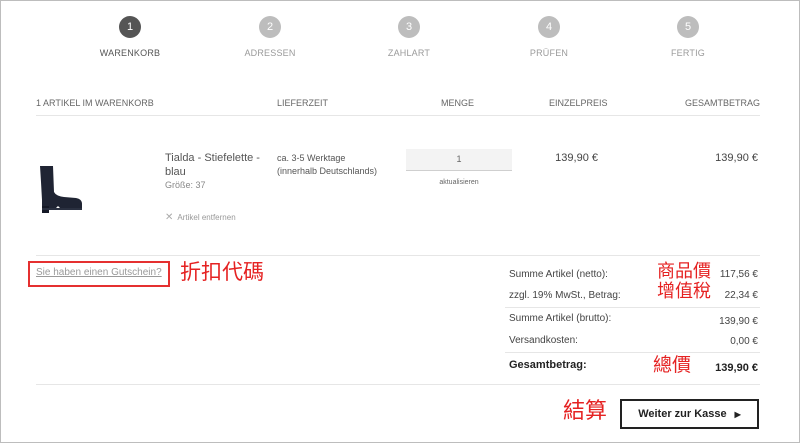  What do you see at coordinates (548, 365) in the screenshot?
I see `grand-total-label: Gesamtbetrag:` at bounding box center [548, 365].